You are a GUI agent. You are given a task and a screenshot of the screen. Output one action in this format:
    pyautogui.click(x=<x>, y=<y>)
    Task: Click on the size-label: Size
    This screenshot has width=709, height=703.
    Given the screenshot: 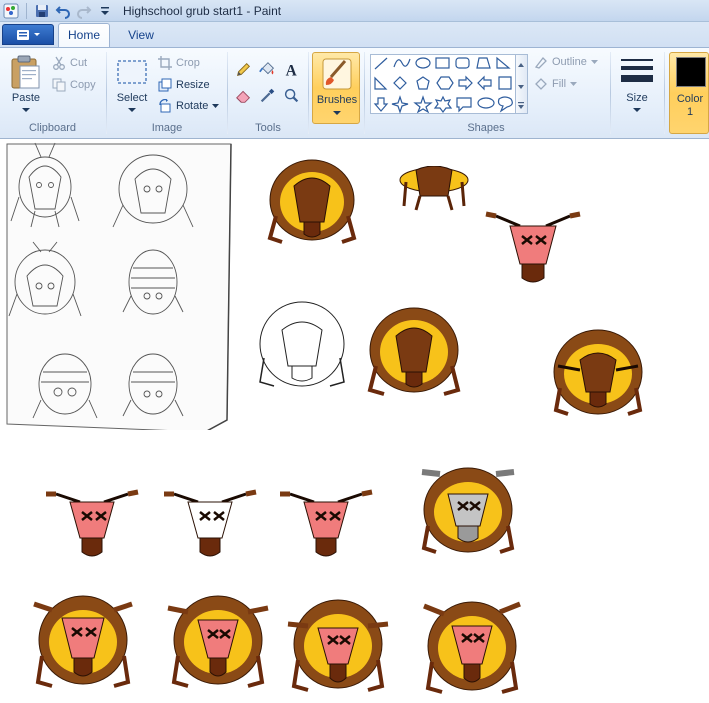 What is the action you would take?
    pyautogui.click(x=637, y=98)
    